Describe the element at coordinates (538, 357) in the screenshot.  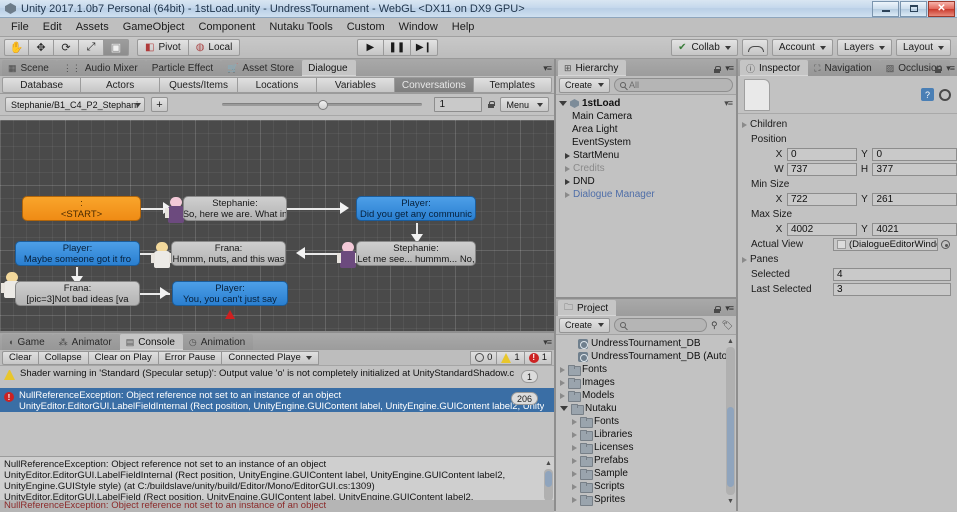
I see `error-count: ! 1` at that location.